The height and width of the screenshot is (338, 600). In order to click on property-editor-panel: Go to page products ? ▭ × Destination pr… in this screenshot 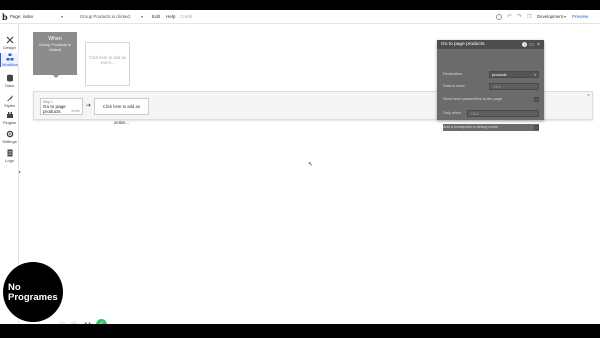, I will do `click(490, 80)`.